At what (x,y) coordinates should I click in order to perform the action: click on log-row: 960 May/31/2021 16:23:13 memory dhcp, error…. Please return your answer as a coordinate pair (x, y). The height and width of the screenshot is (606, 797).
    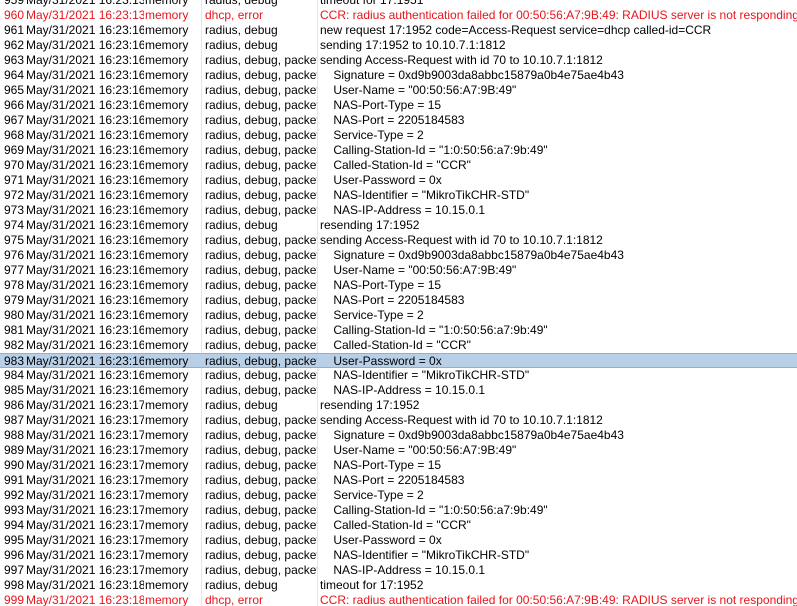
    Looking at the image, I should click on (398, 15).